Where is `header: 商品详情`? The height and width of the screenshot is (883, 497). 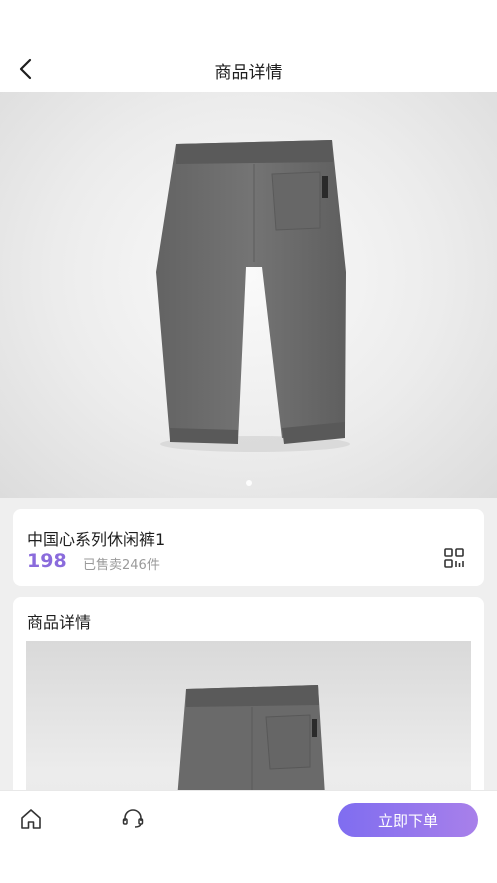
header: 商品详情 is located at coordinates (248, 46).